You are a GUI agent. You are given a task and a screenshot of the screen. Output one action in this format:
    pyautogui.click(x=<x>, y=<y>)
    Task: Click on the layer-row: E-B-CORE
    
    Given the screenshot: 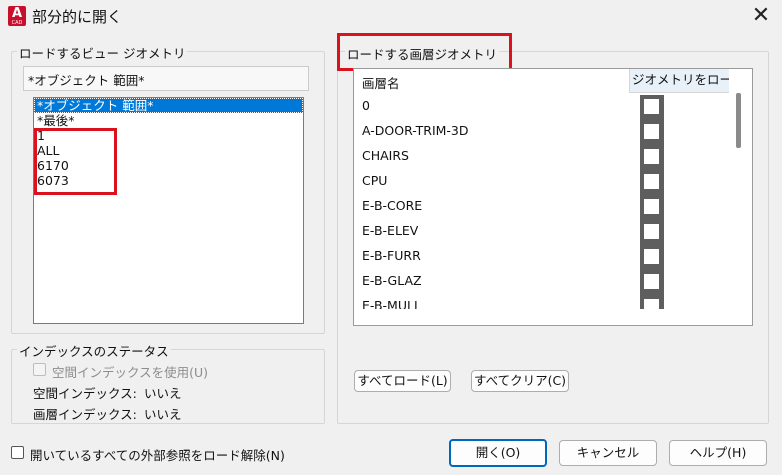 What is the action you would take?
    pyautogui.click(x=392, y=205)
    